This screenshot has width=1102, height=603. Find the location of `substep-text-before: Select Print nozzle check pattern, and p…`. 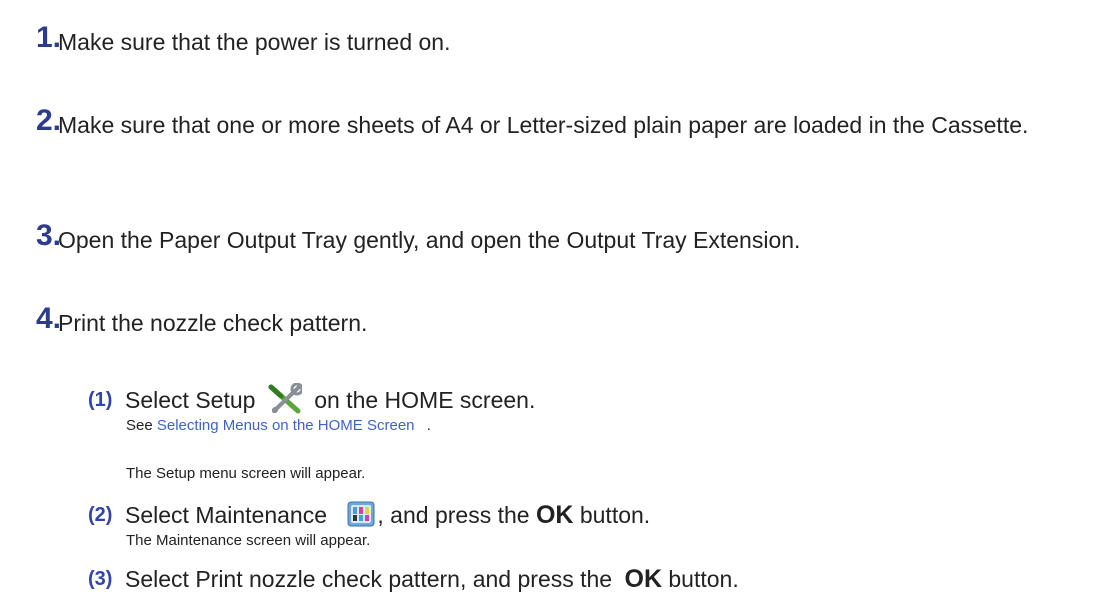

substep-text-before: Select Print nozzle check pattern, and p… is located at coordinates (369, 579).